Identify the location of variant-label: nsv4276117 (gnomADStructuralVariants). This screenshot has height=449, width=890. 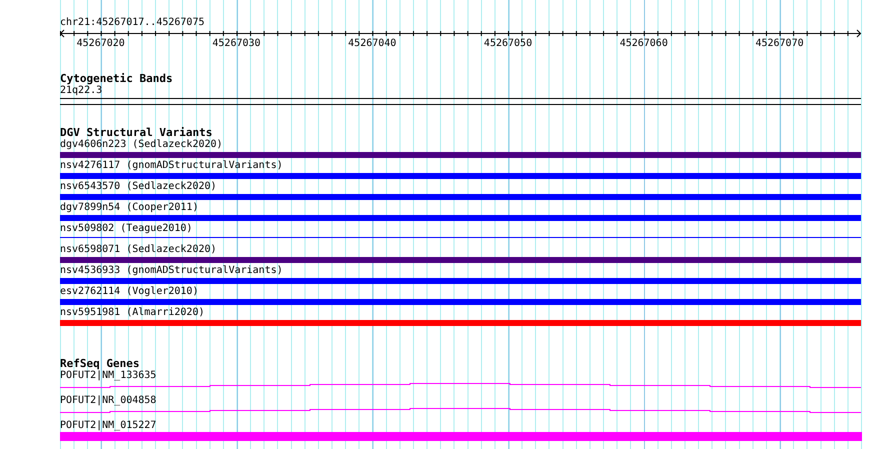
(171, 166).